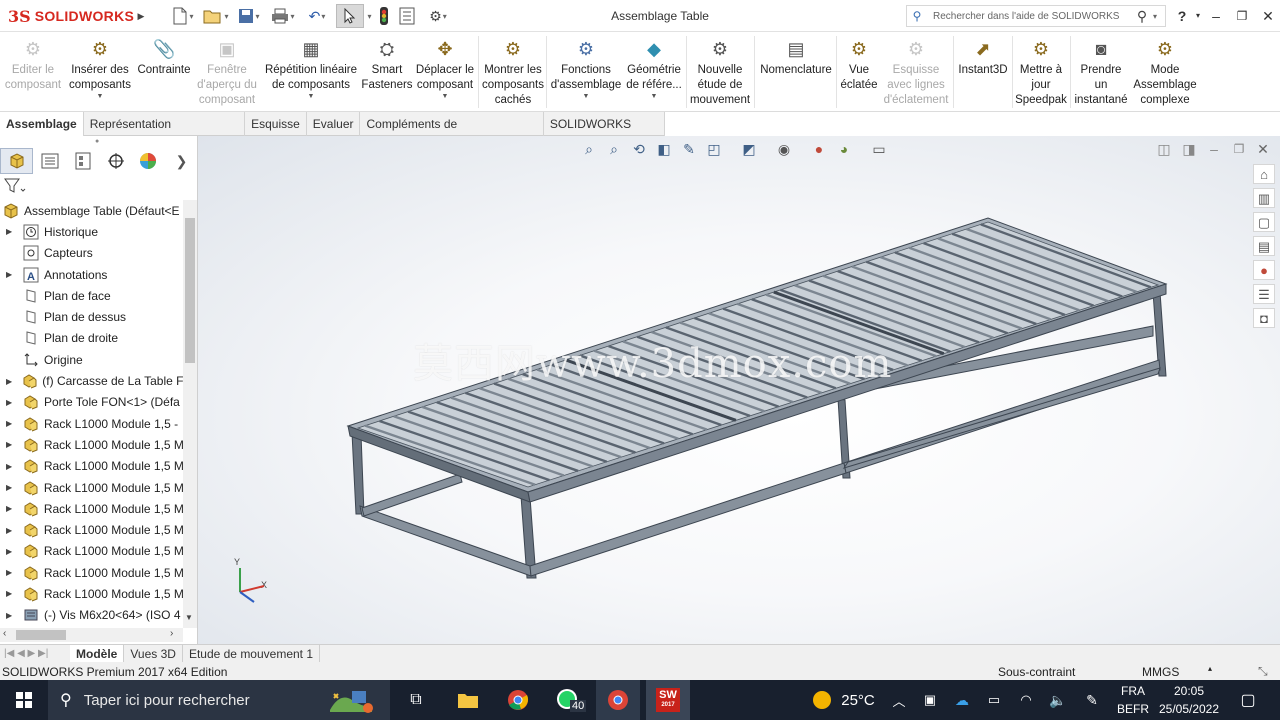  What do you see at coordinates (1264, 246) in the screenshot?
I see `view-palette-icon: ▤` at bounding box center [1264, 246].